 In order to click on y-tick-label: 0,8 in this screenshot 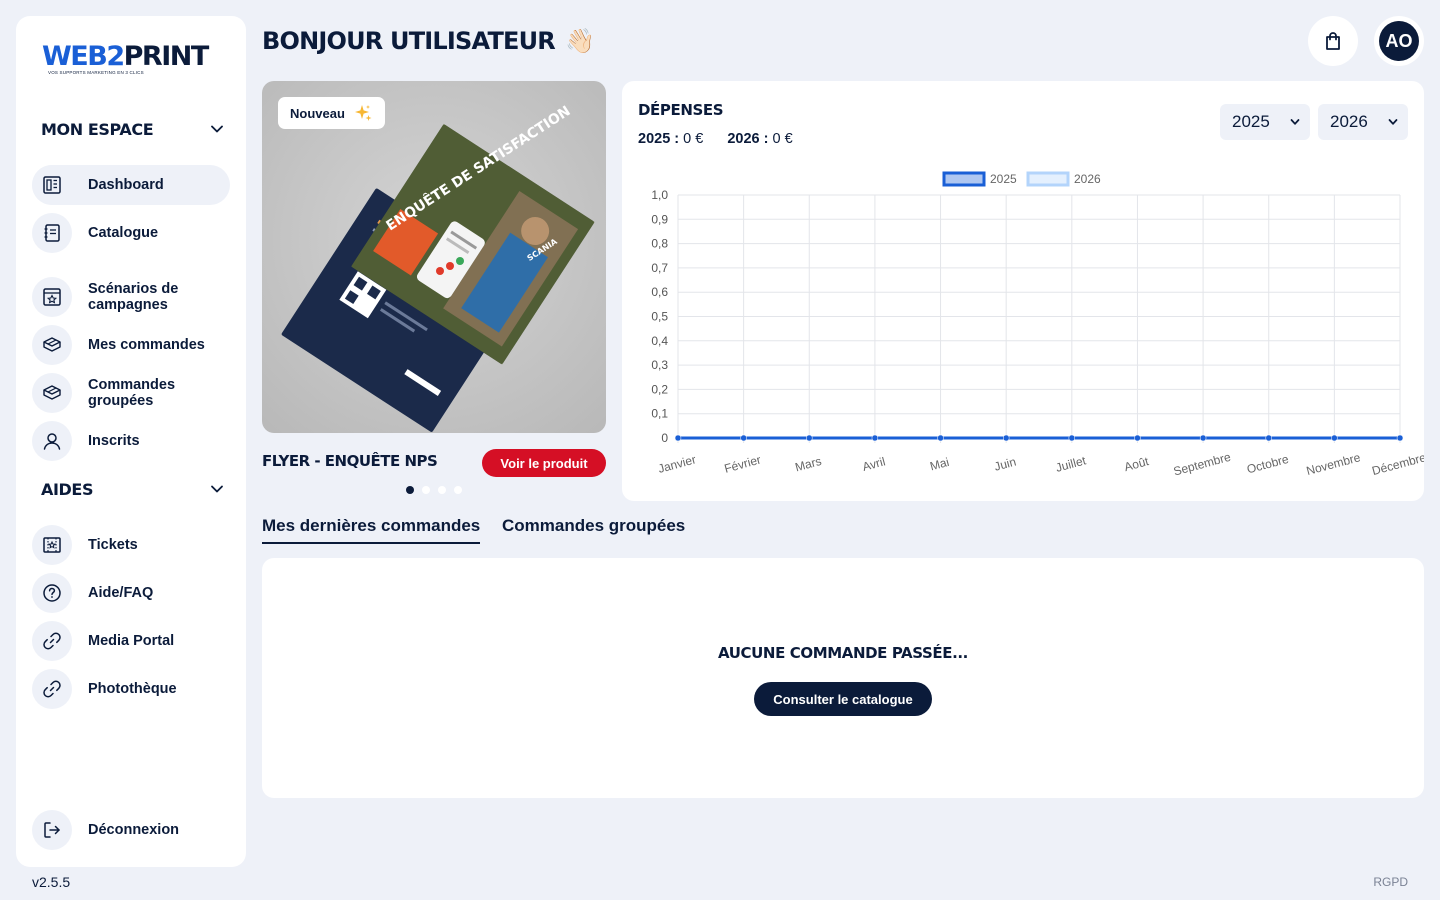, I will do `click(659, 244)`.